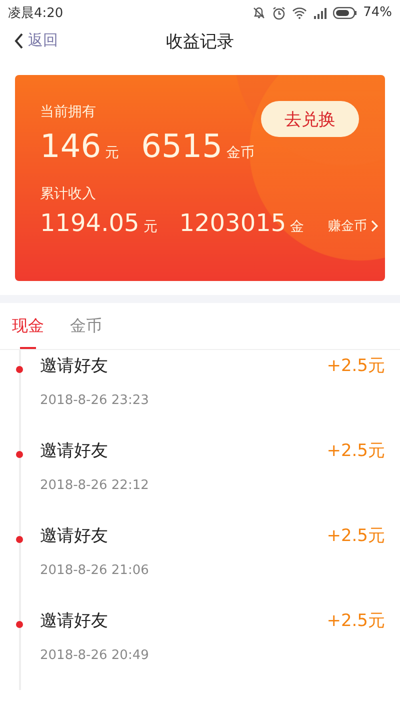  Describe the element at coordinates (68, 194) in the screenshot. I see `total-label: 累计收入` at that location.